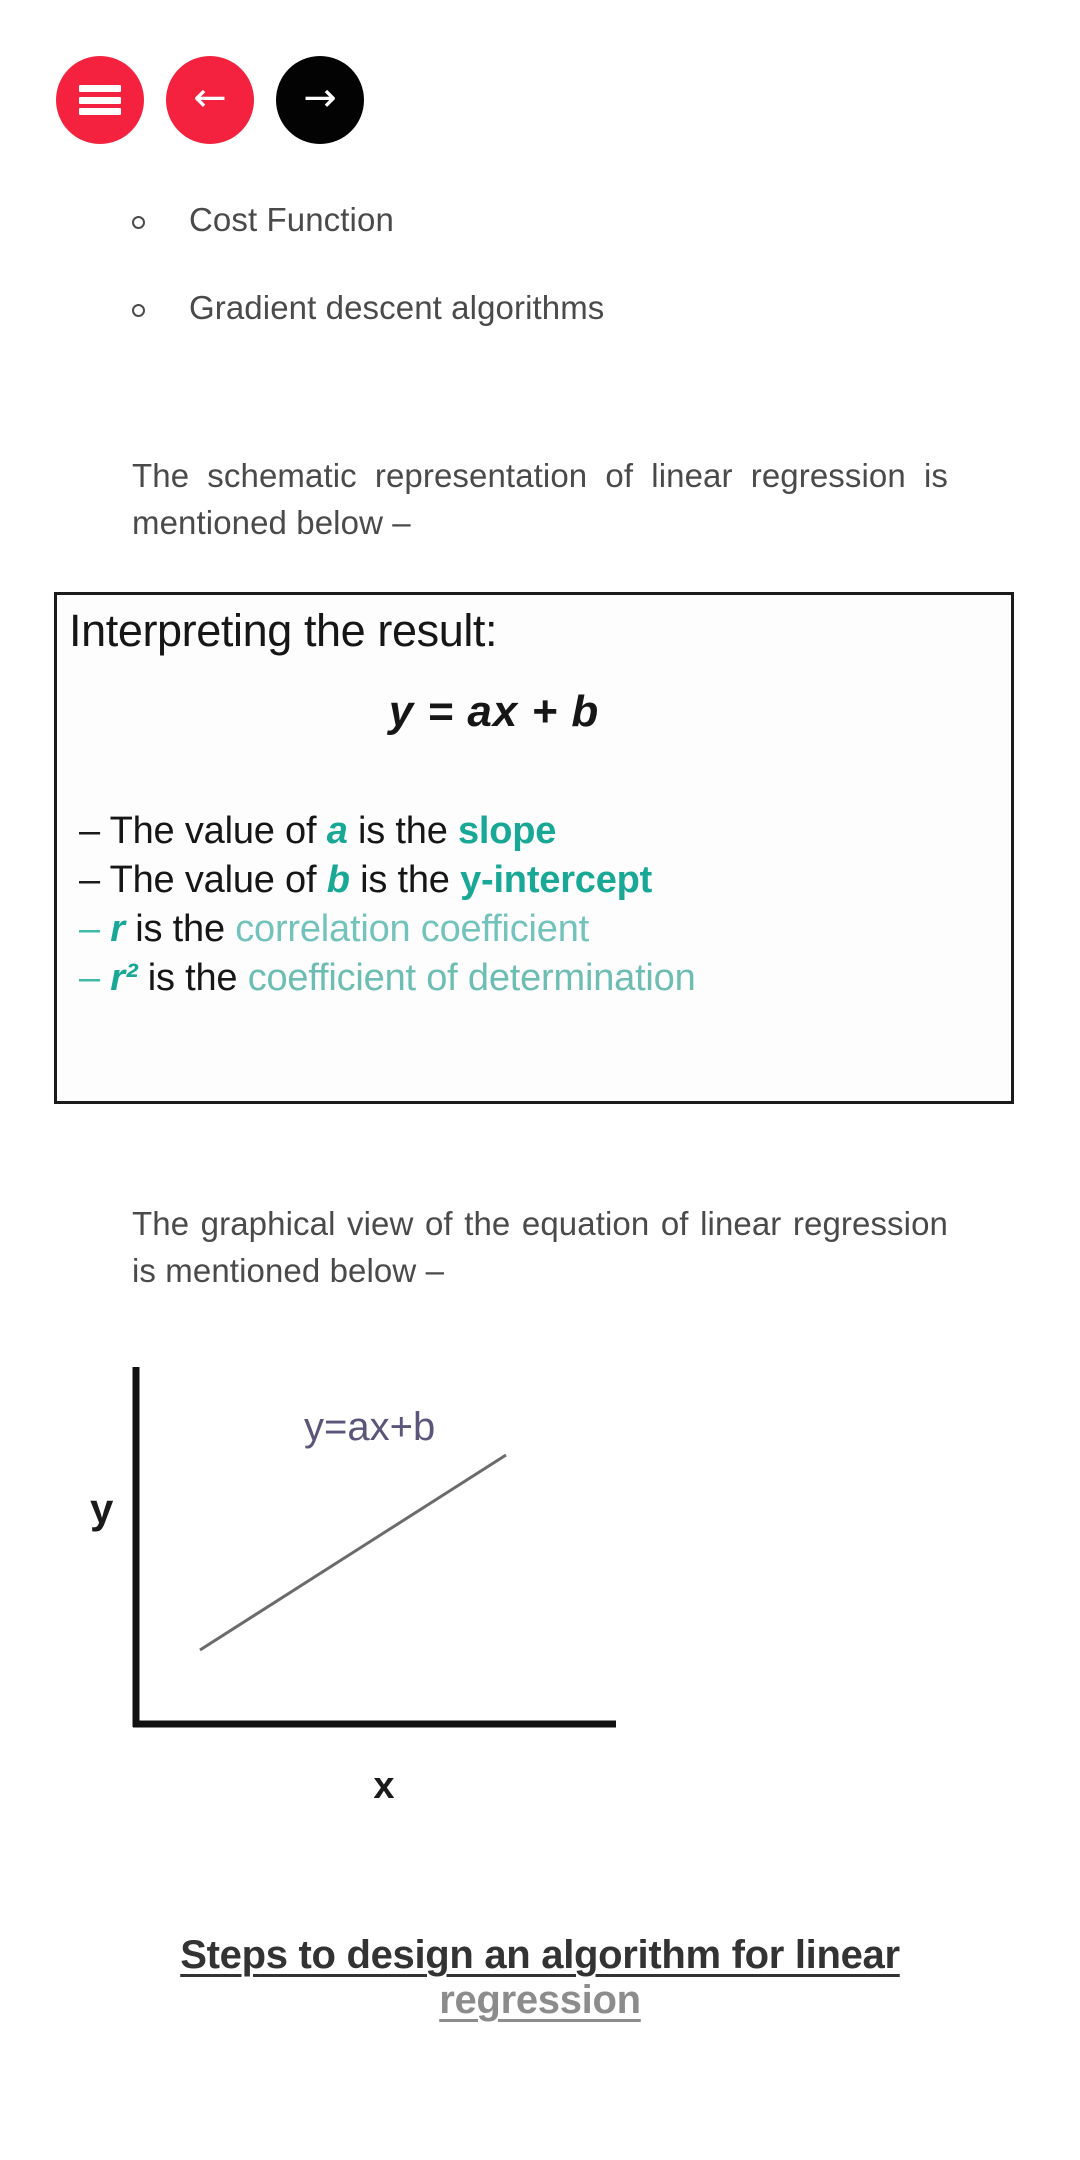 The width and height of the screenshot is (1080, 2160). Describe the element at coordinates (397, 307) in the screenshot. I see `list-item-label: Gradient descent algorithms` at that location.